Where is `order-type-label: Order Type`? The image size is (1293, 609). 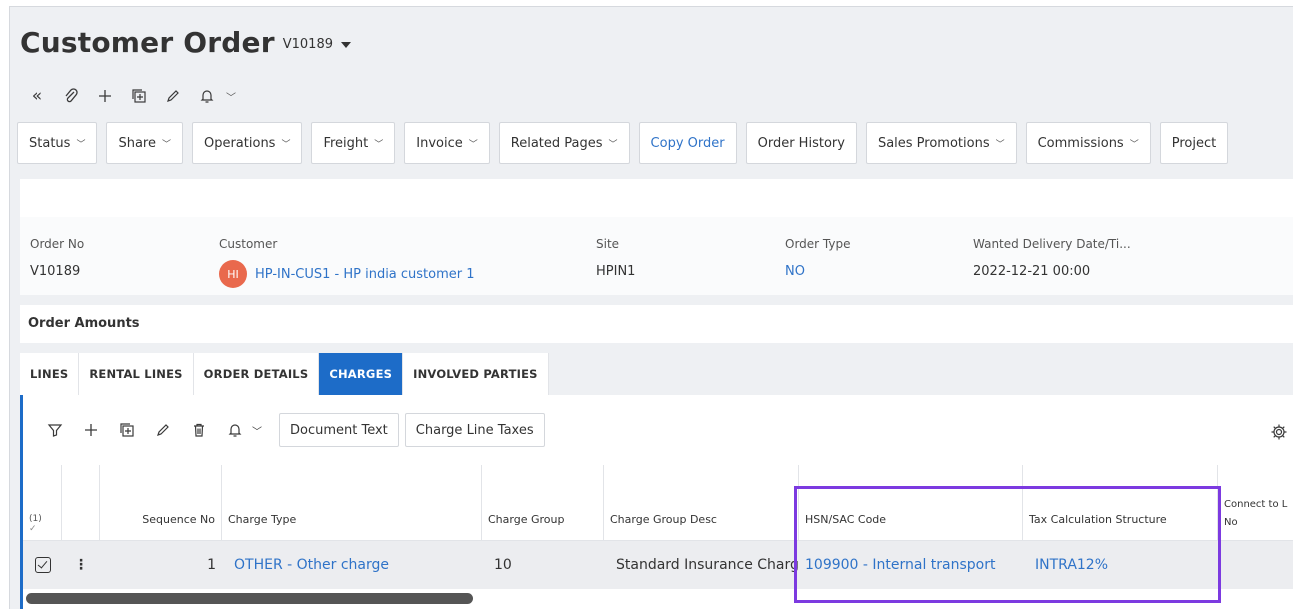 order-type-label: Order Type is located at coordinates (818, 244).